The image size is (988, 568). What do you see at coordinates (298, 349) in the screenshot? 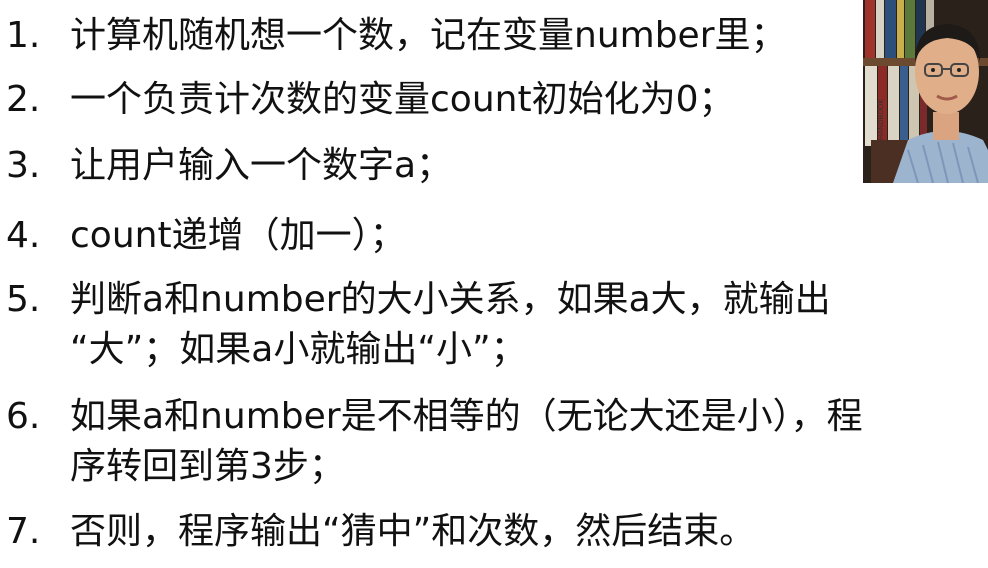
I see `step-text-line-2: “大”；如果a小就输出“小”；` at bounding box center [298, 349].